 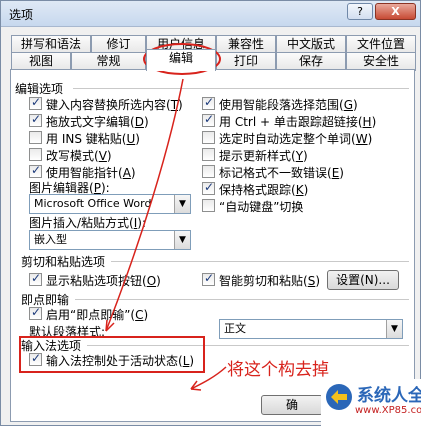 What do you see at coordinates (278, 370) in the screenshot?
I see `annotation-text: 将这个构去掉` at bounding box center [278, 370].